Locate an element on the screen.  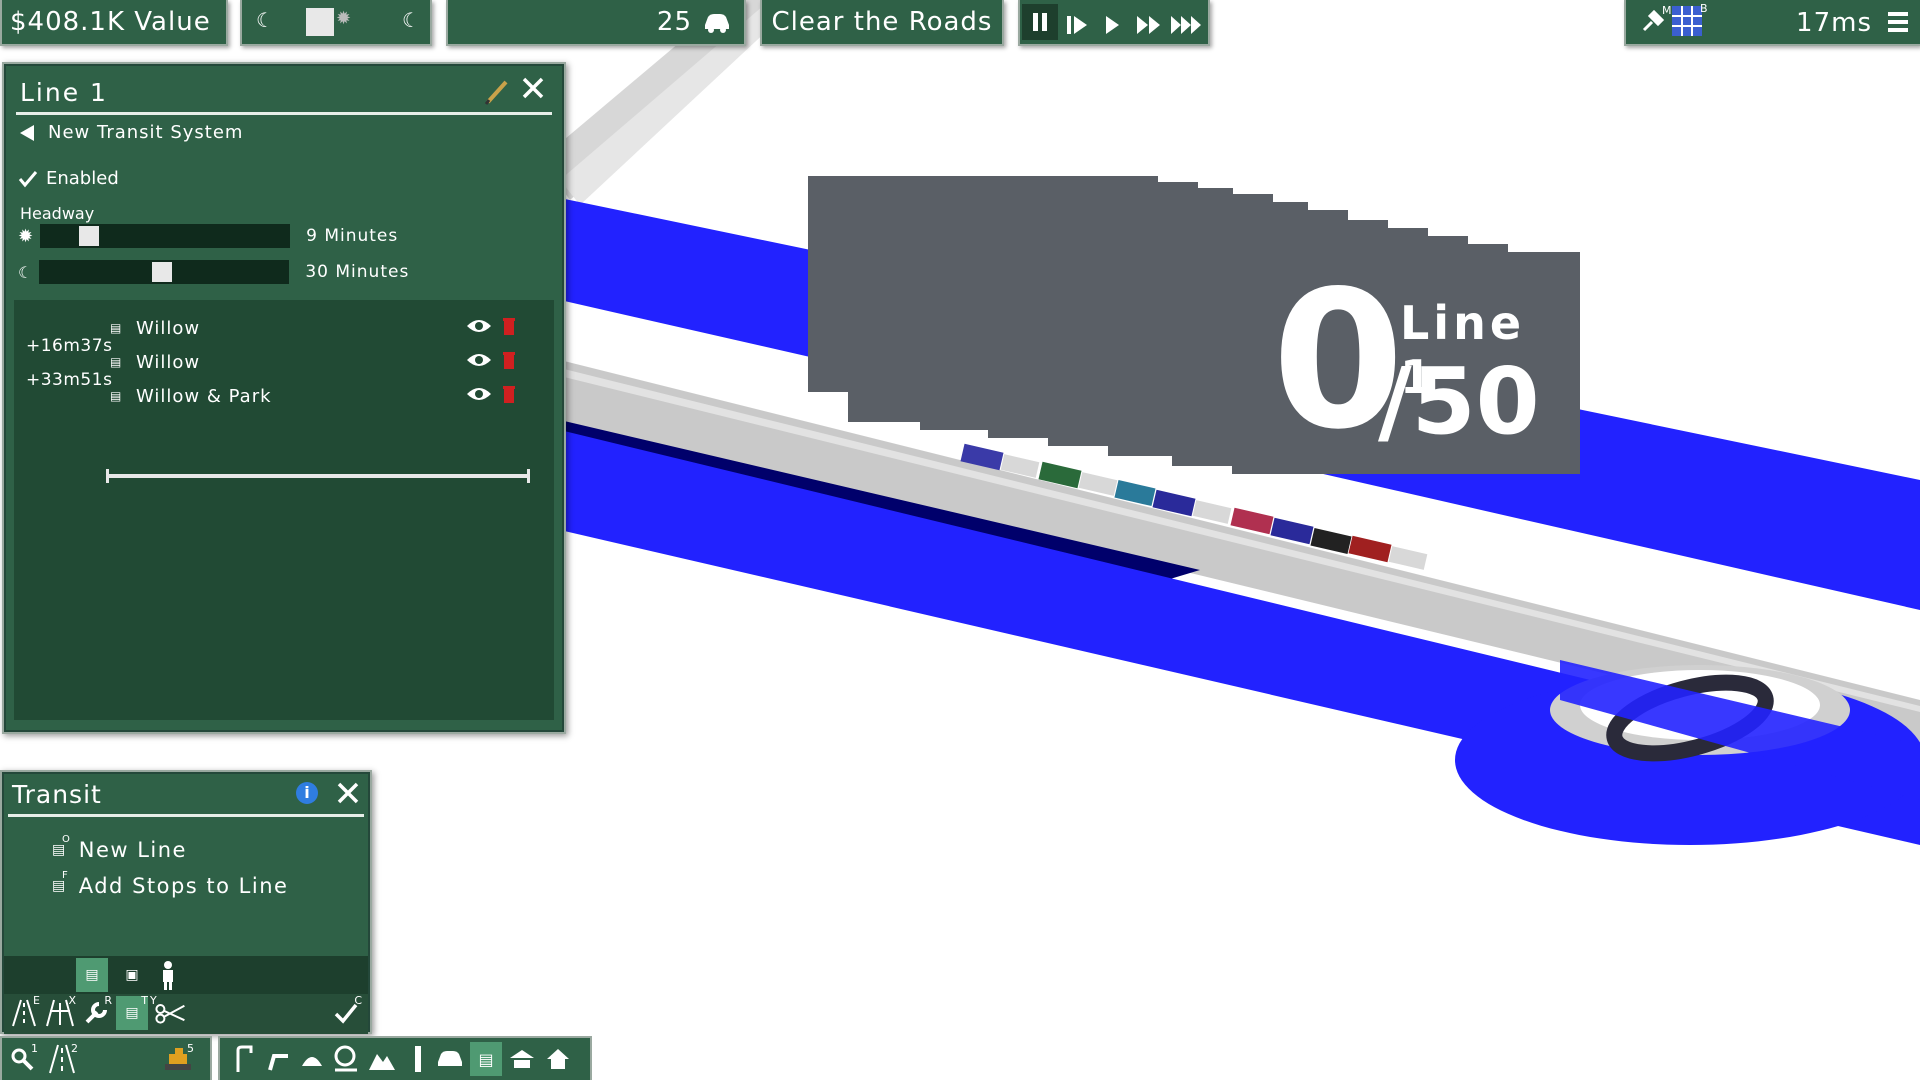
transit-tool: ▤ is located at coordinates (486, 1059).